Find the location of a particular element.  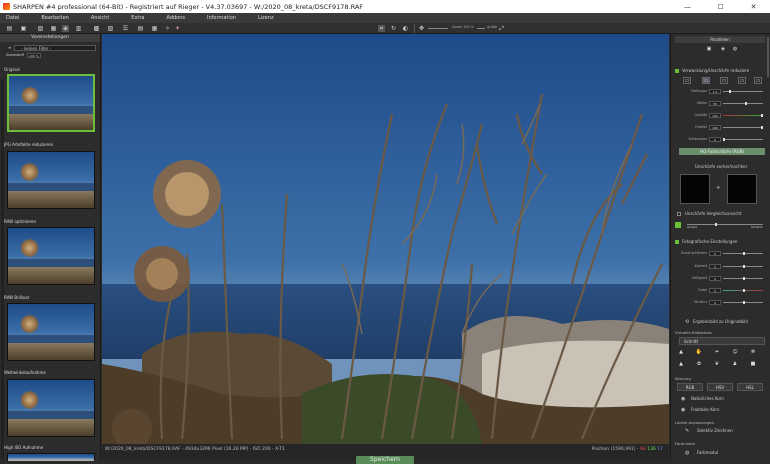

preset-thumb-weitwinkel is located at coordinates (51, 408).